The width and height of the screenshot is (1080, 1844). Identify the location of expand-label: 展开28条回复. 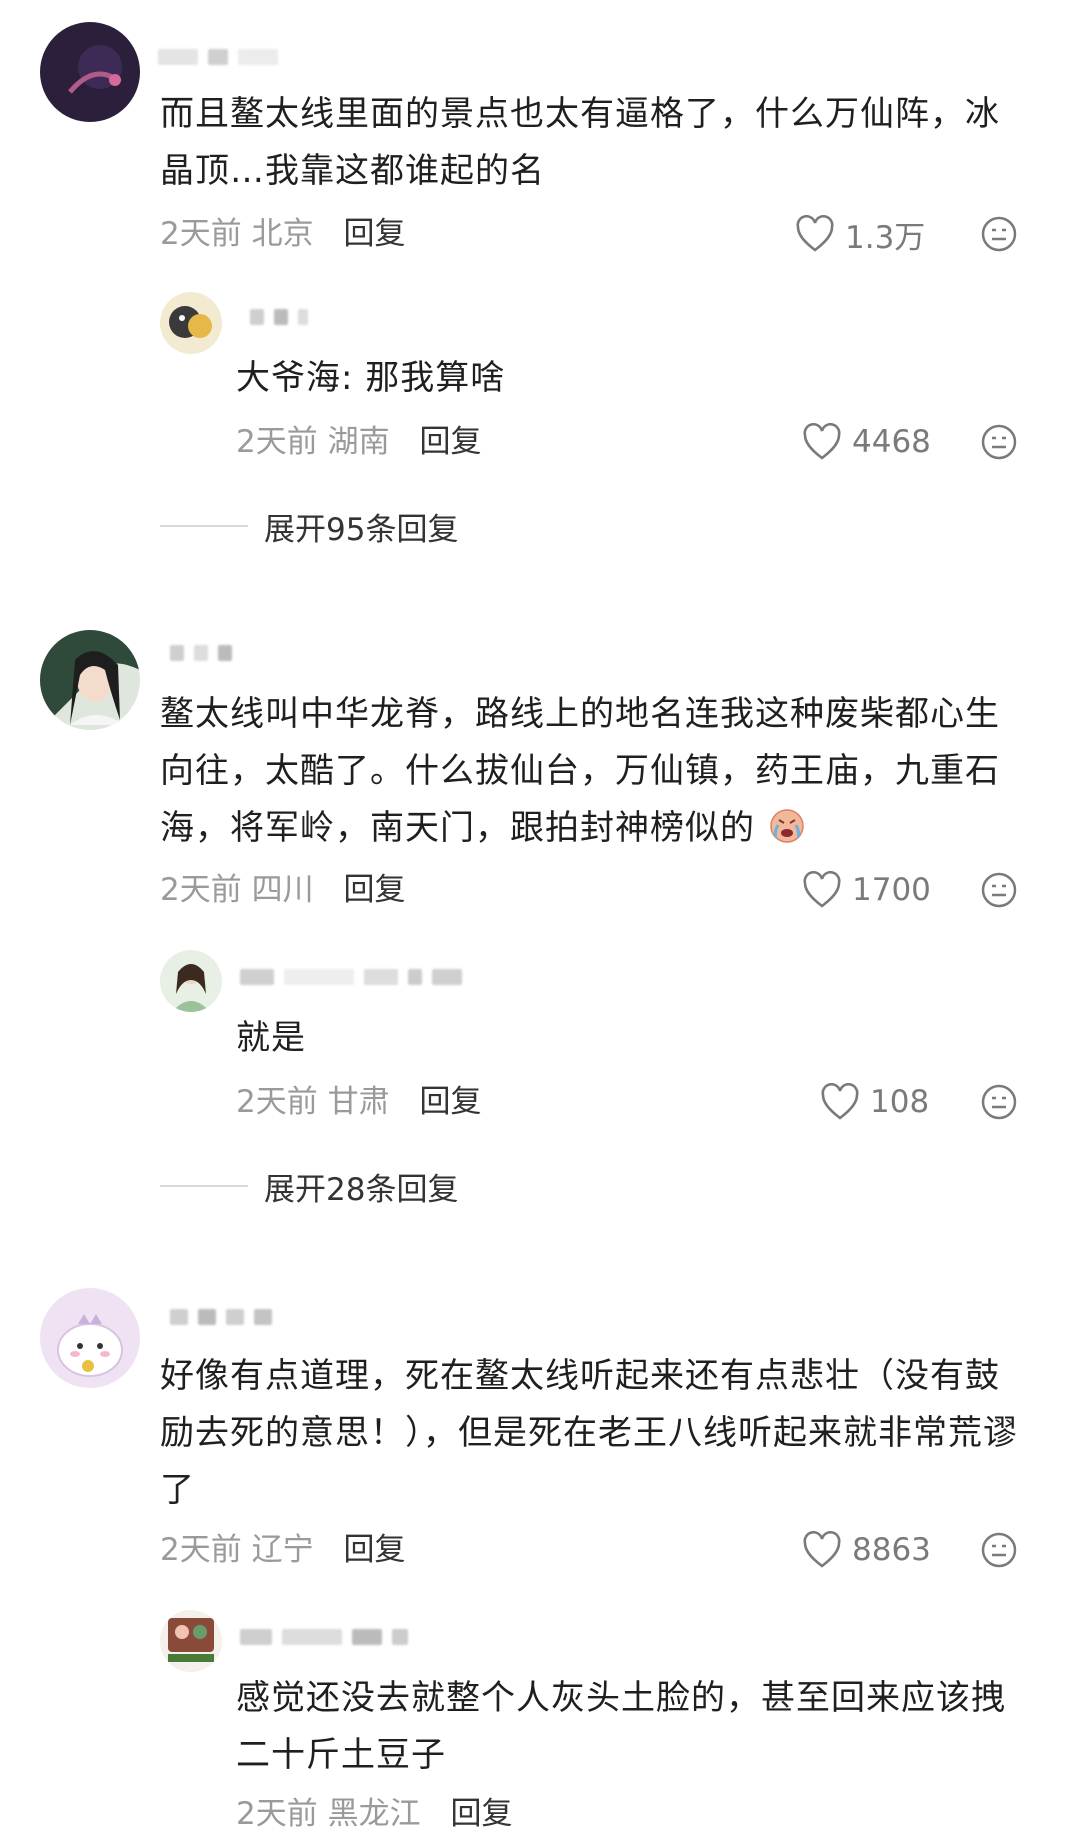
(361, 1189).